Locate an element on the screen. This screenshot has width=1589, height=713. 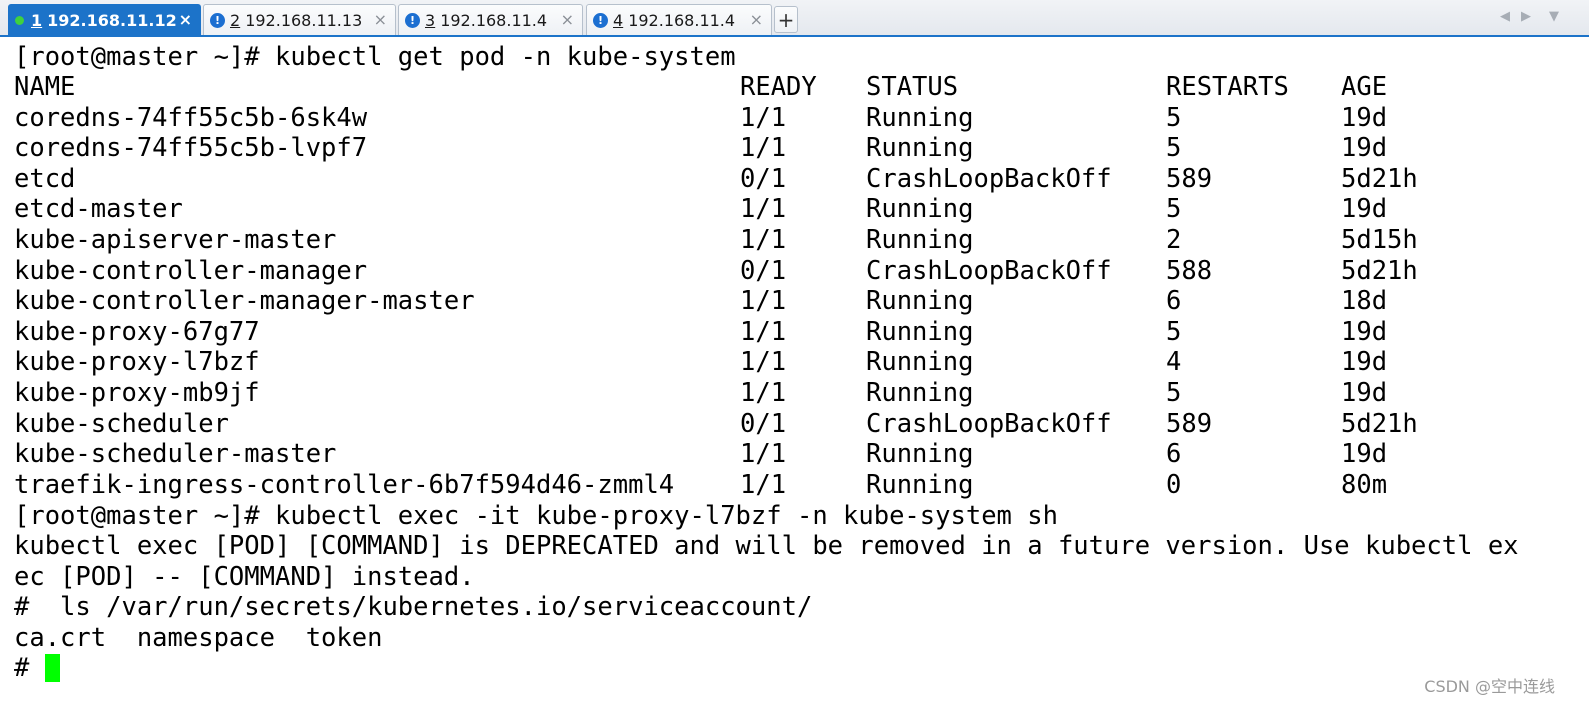
watermark: CSDN @空中连线 is located at coordinates (1489, 686).